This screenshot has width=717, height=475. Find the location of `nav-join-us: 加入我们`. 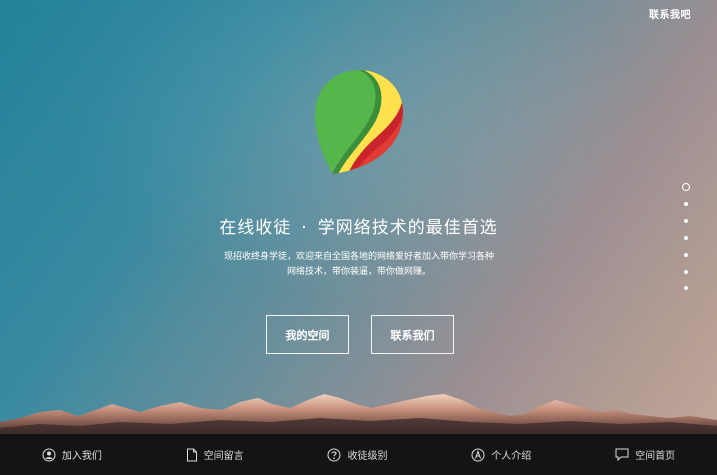

nav-join-us: 加入我们 is located at coordinates (72, 454).